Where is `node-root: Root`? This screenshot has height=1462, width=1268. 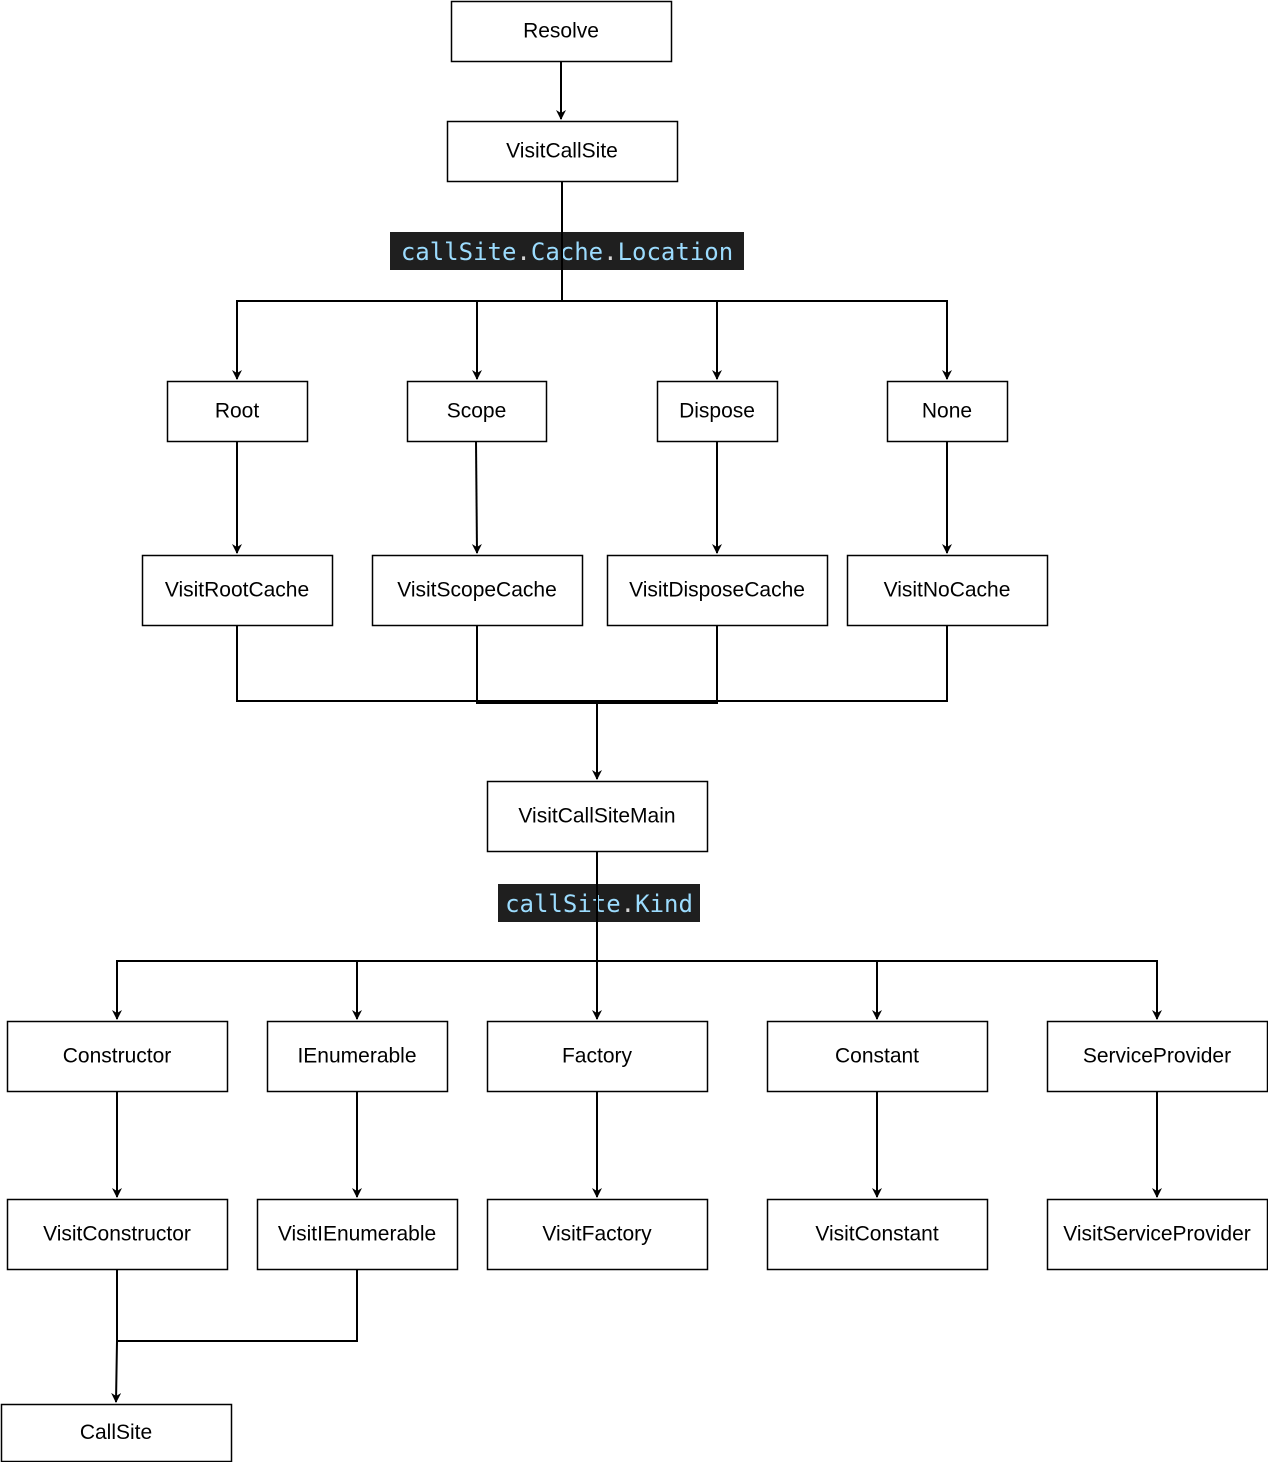 node-root: Root is located at coordinates (237, 411).